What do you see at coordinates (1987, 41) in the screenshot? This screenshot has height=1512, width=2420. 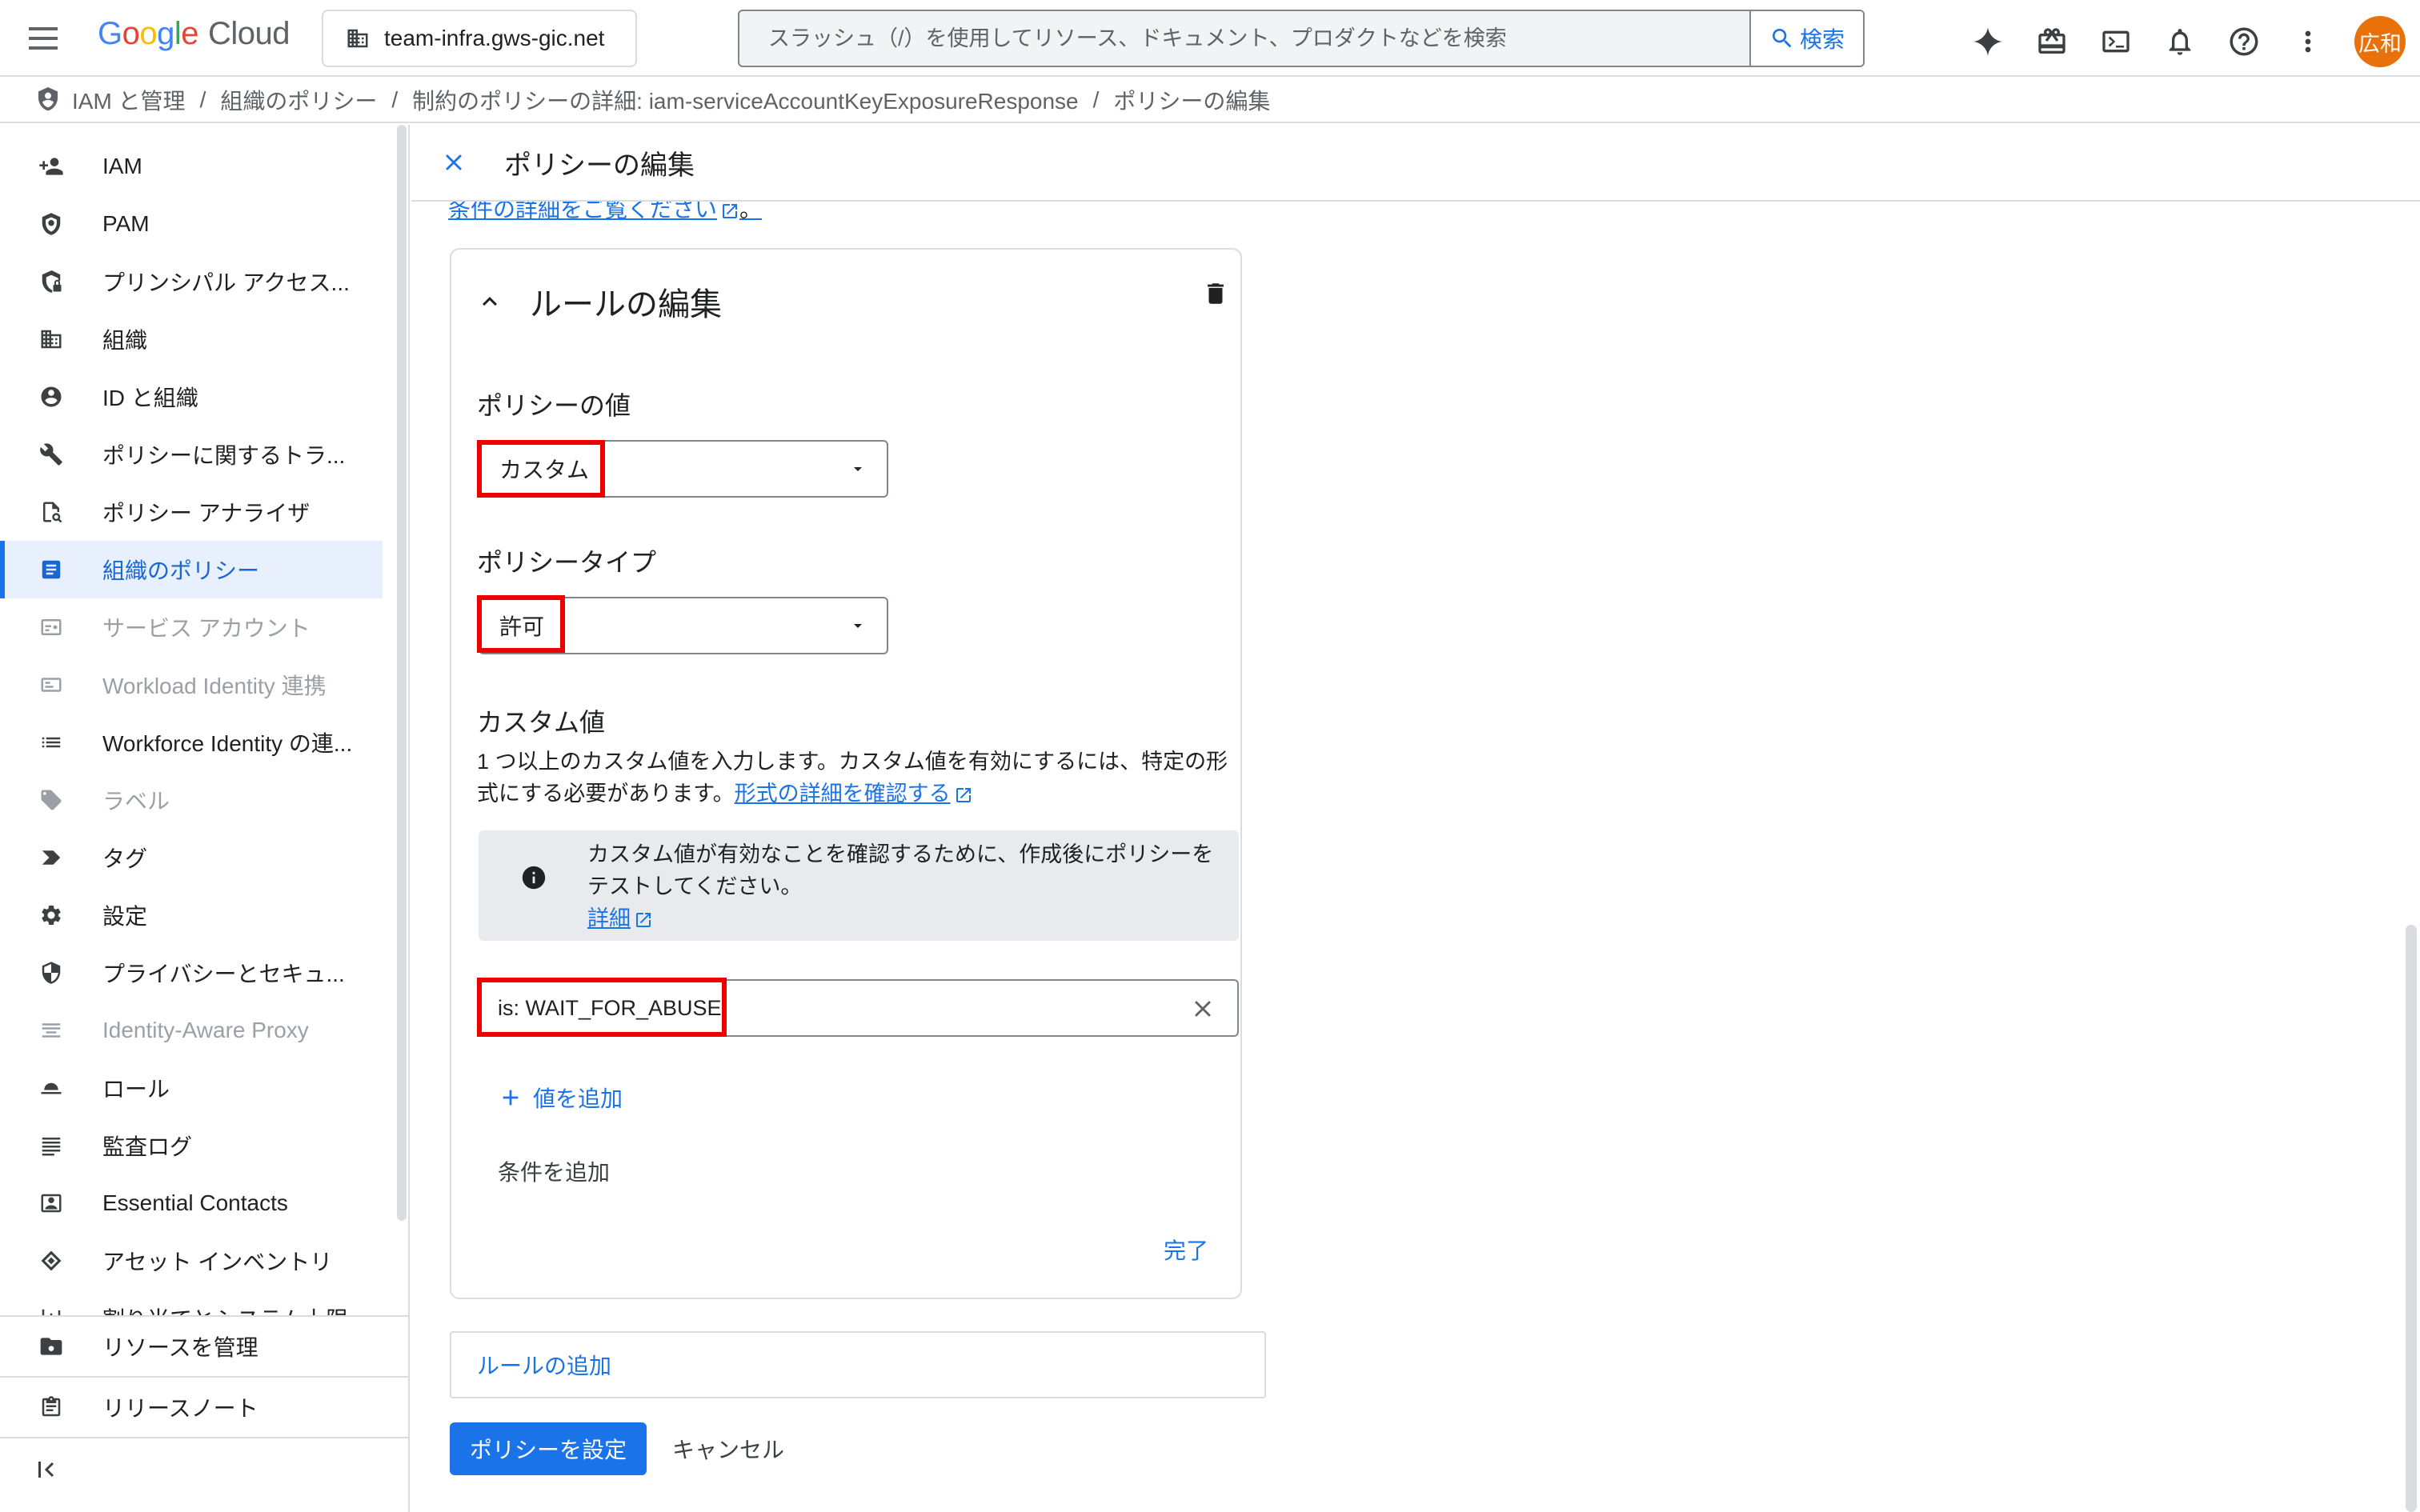 I see `gemini-icon` at bounding box center [1987, 41].